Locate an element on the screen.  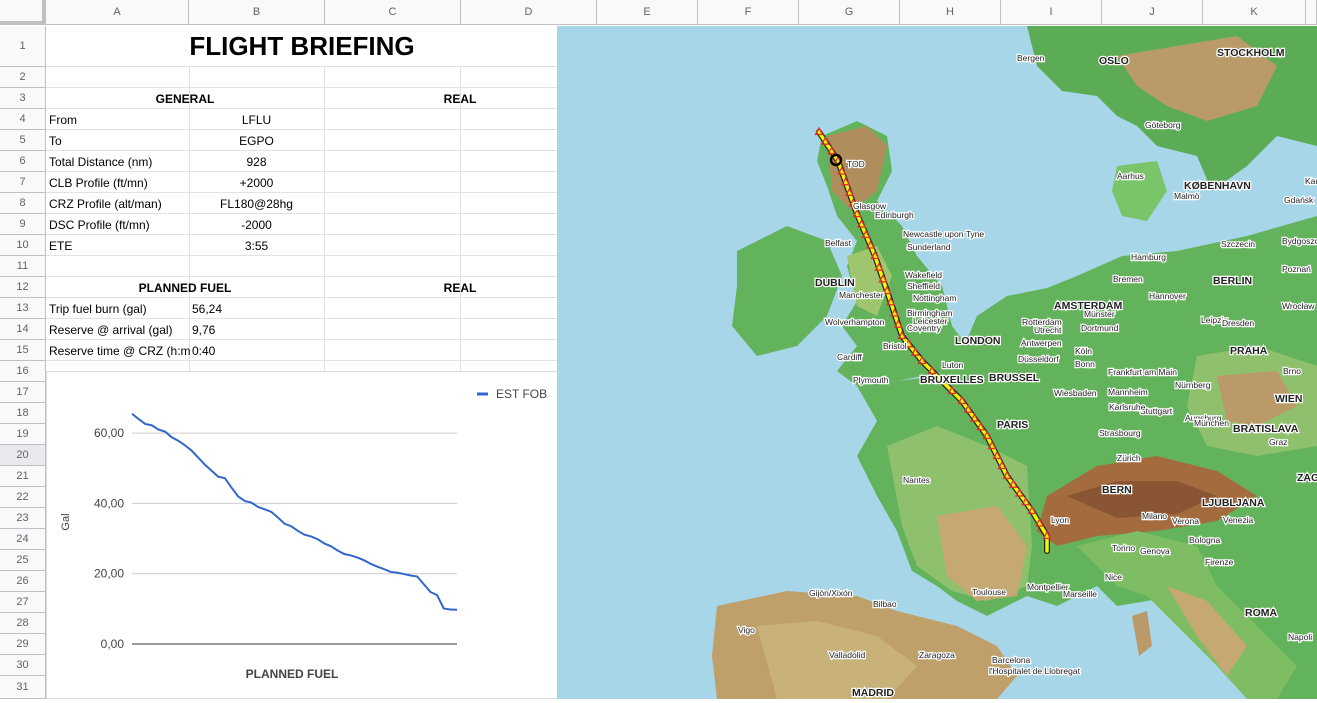
row-header-31: 31 is located at coordinates (23, 687).